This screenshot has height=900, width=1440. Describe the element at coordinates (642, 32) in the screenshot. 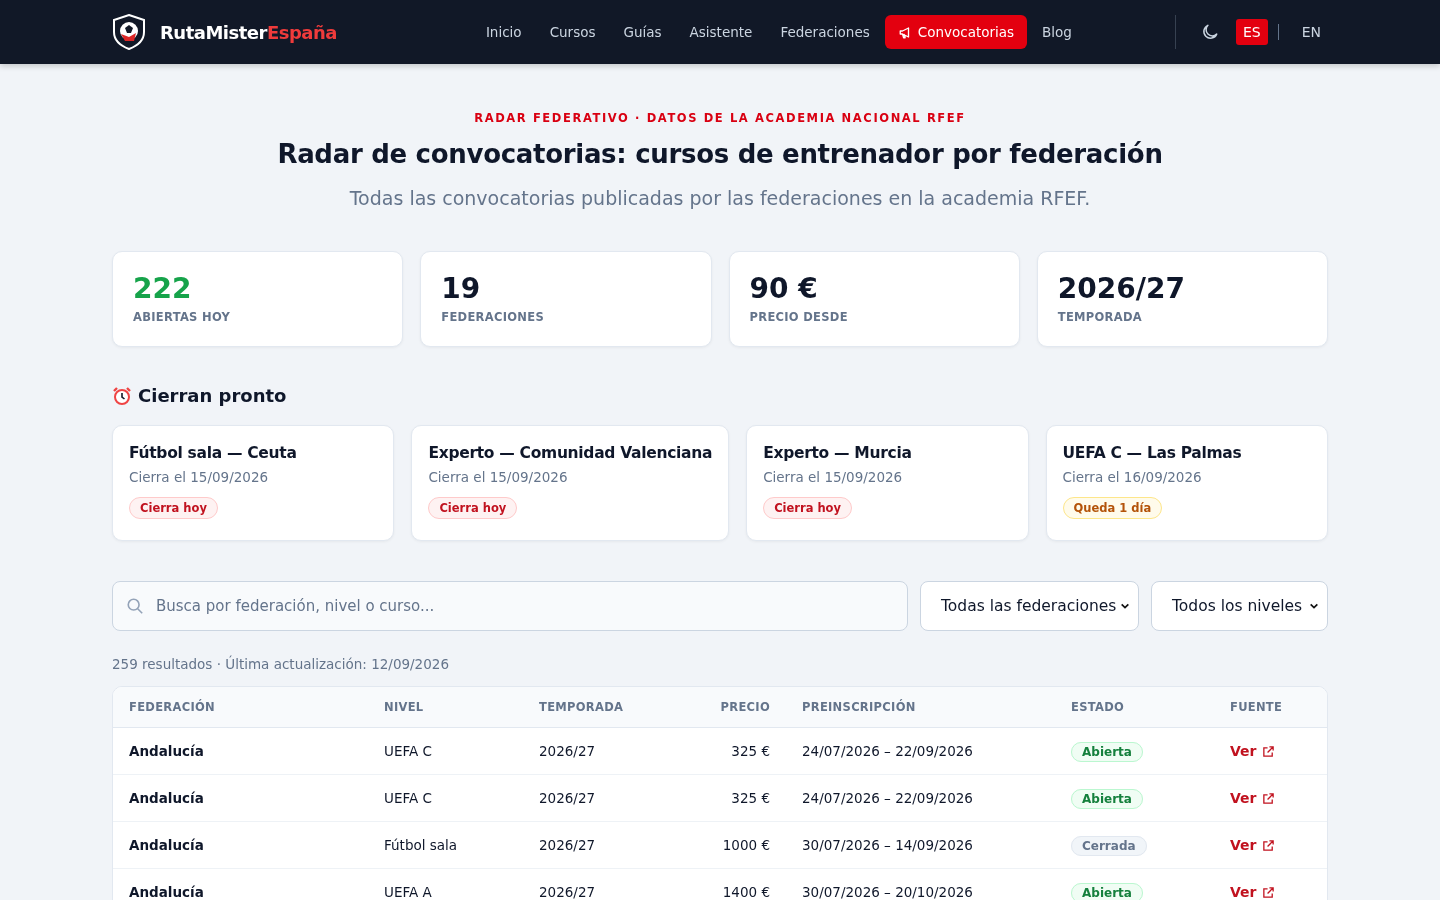

I see `nav-link: Guías` at that location.